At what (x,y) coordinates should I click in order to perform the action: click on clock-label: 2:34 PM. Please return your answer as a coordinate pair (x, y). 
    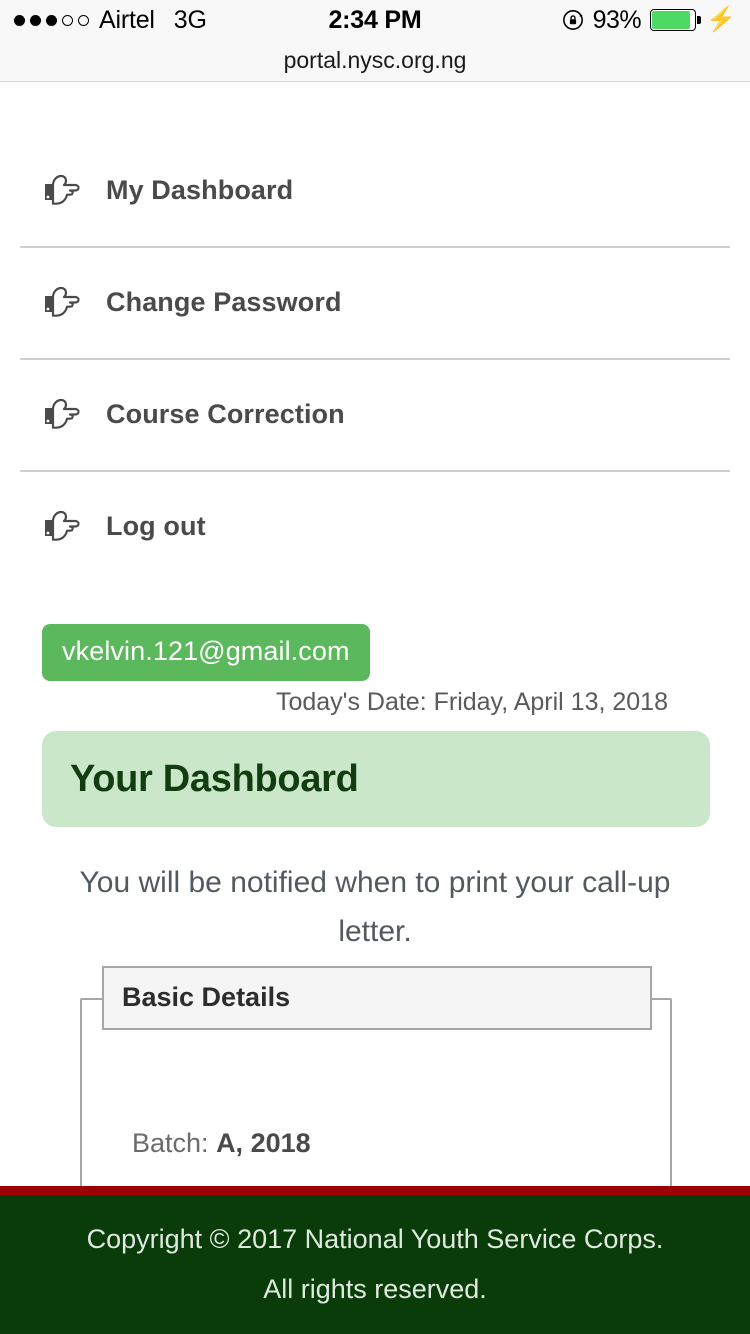
    Looking at the image, I should click on (375, 19).